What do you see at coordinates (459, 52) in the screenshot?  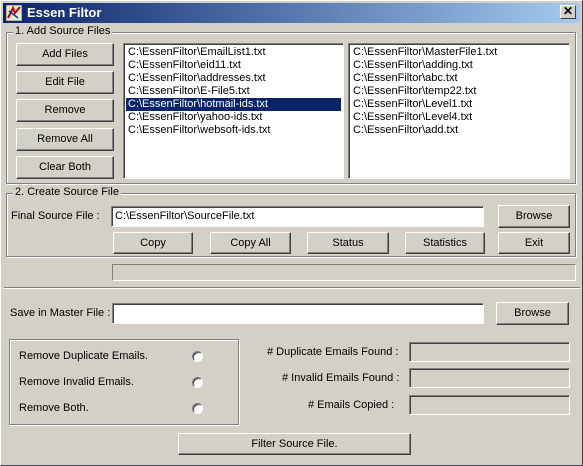 I see `list-item: C:\EssenFiltor\MasterFile1.txt` at bounding box center [459, 52].